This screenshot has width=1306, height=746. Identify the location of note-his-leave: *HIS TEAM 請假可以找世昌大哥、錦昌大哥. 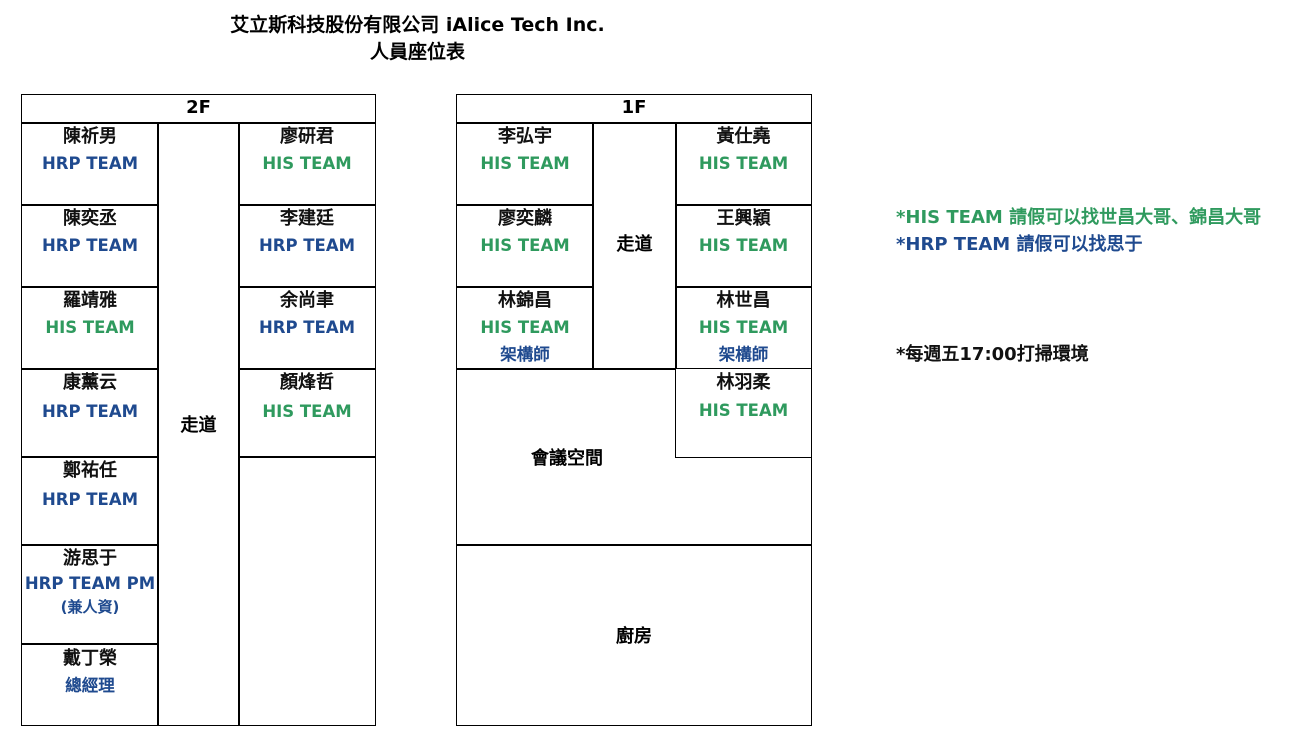
(1079, 217).